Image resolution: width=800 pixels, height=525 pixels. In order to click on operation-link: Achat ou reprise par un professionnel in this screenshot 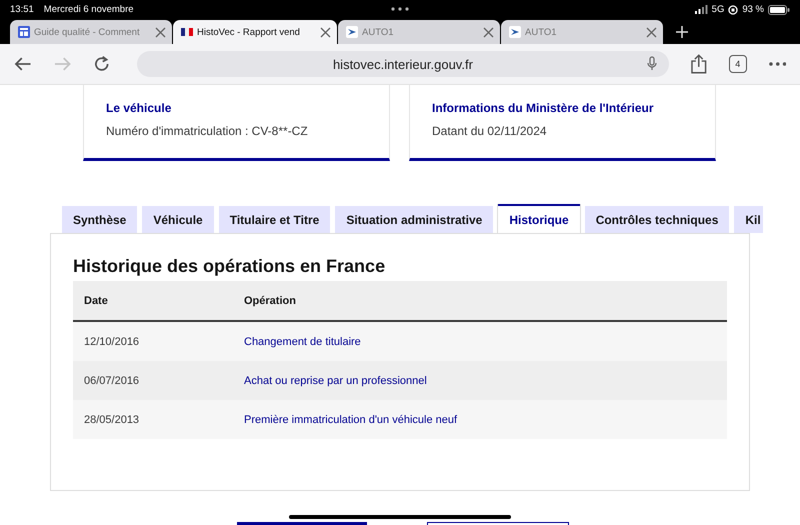, I will do `click(335, 380)`.